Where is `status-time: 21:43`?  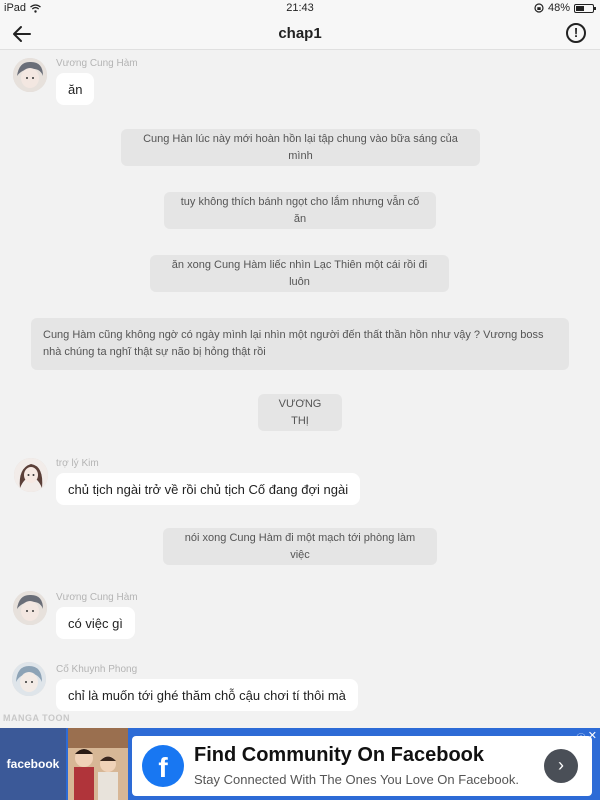 status-time: 21:43 is located at coordinates (300, 8).